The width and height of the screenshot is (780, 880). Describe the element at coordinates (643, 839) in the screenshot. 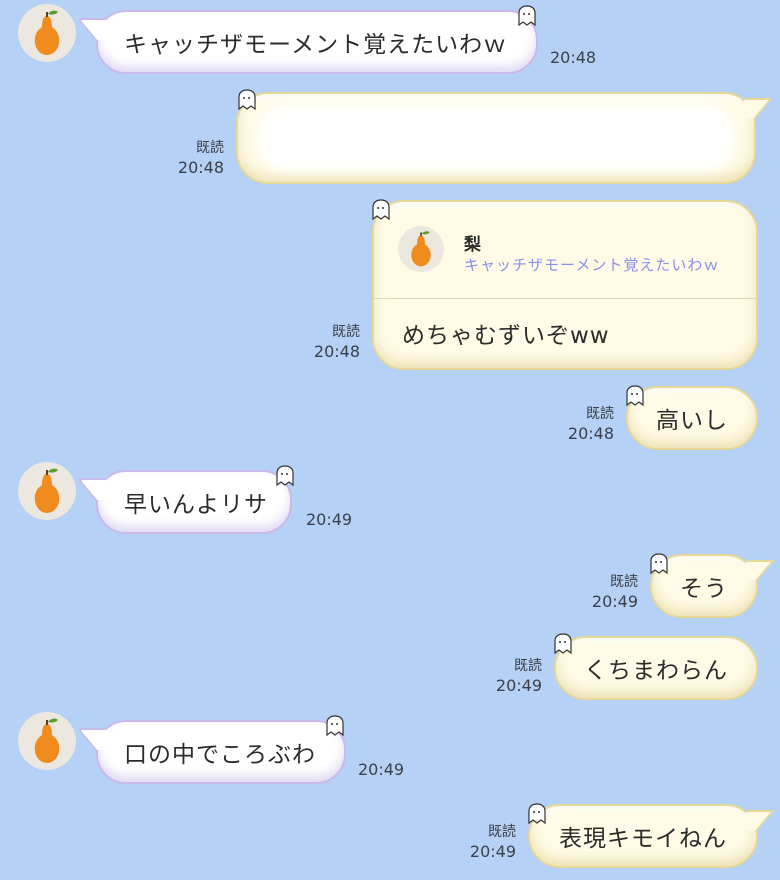

I see `message-text: 表現キモイねん` at that location.